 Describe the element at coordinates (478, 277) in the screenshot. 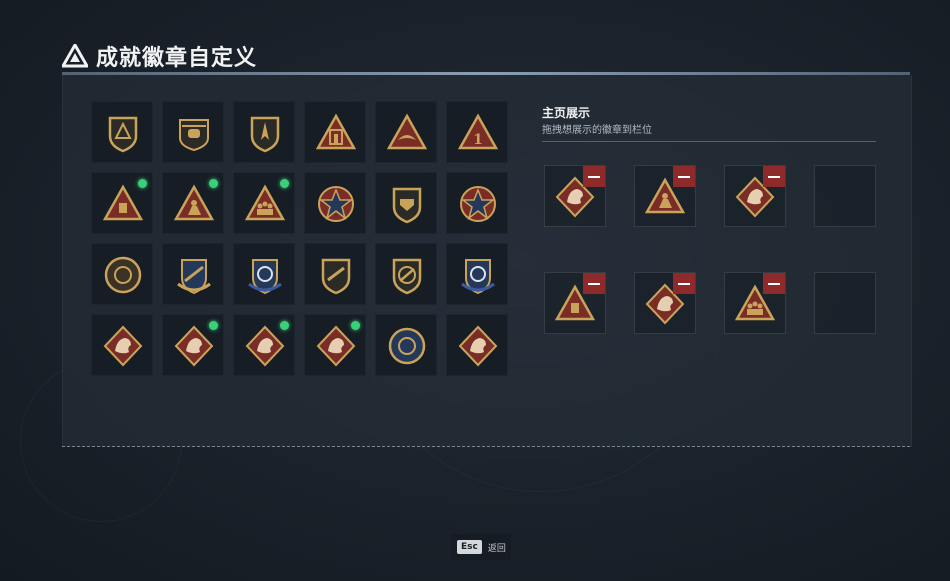

I see `blue-crest-sniper-badge-icon` at that location.